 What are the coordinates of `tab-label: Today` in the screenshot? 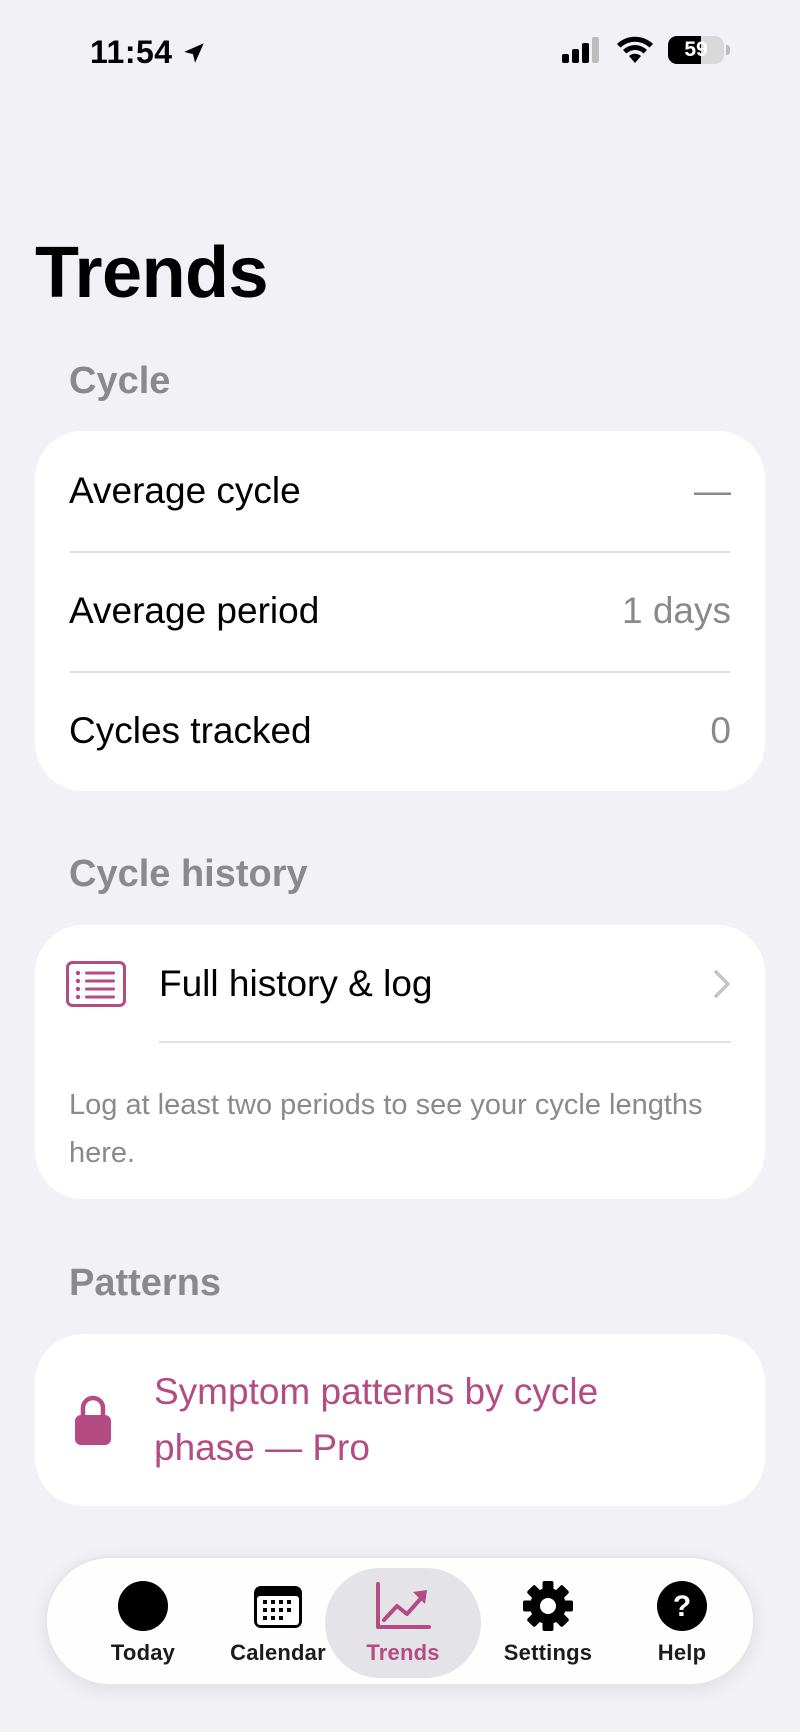 It's located at (143, 1652).